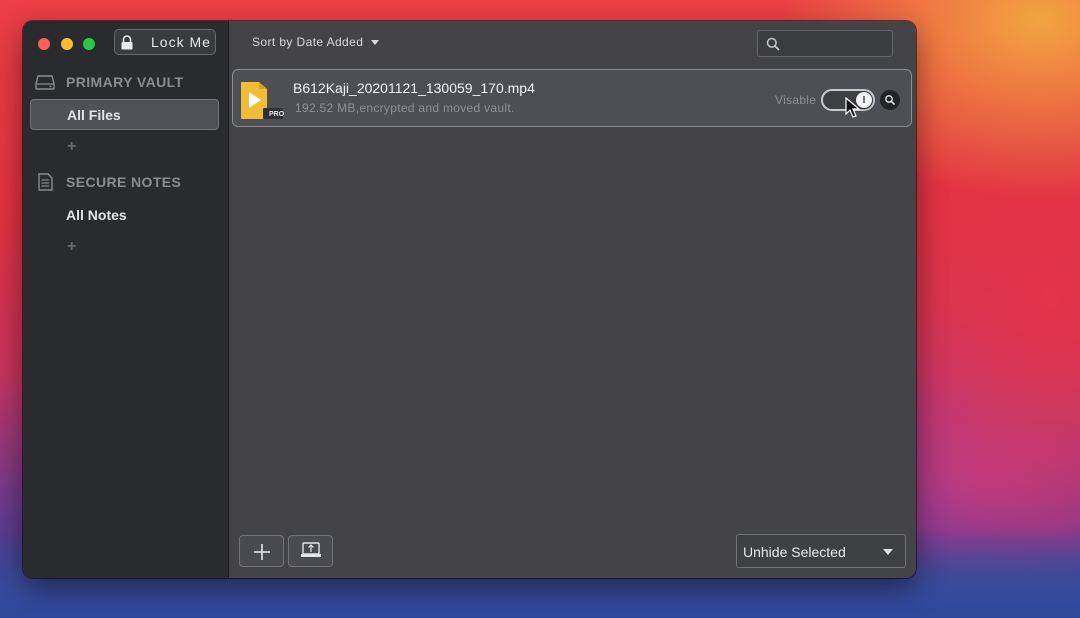 This screenshot has width=1080, height=618. I want to click on lock-me-button: Lock Me, so click(165, 42).